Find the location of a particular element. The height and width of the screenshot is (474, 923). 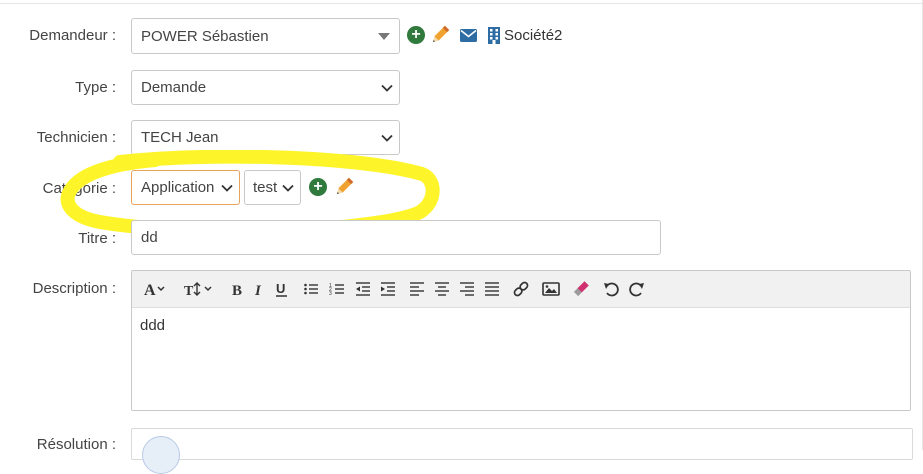

edit-category-pencil-icon is located at coordinates (344, 187).